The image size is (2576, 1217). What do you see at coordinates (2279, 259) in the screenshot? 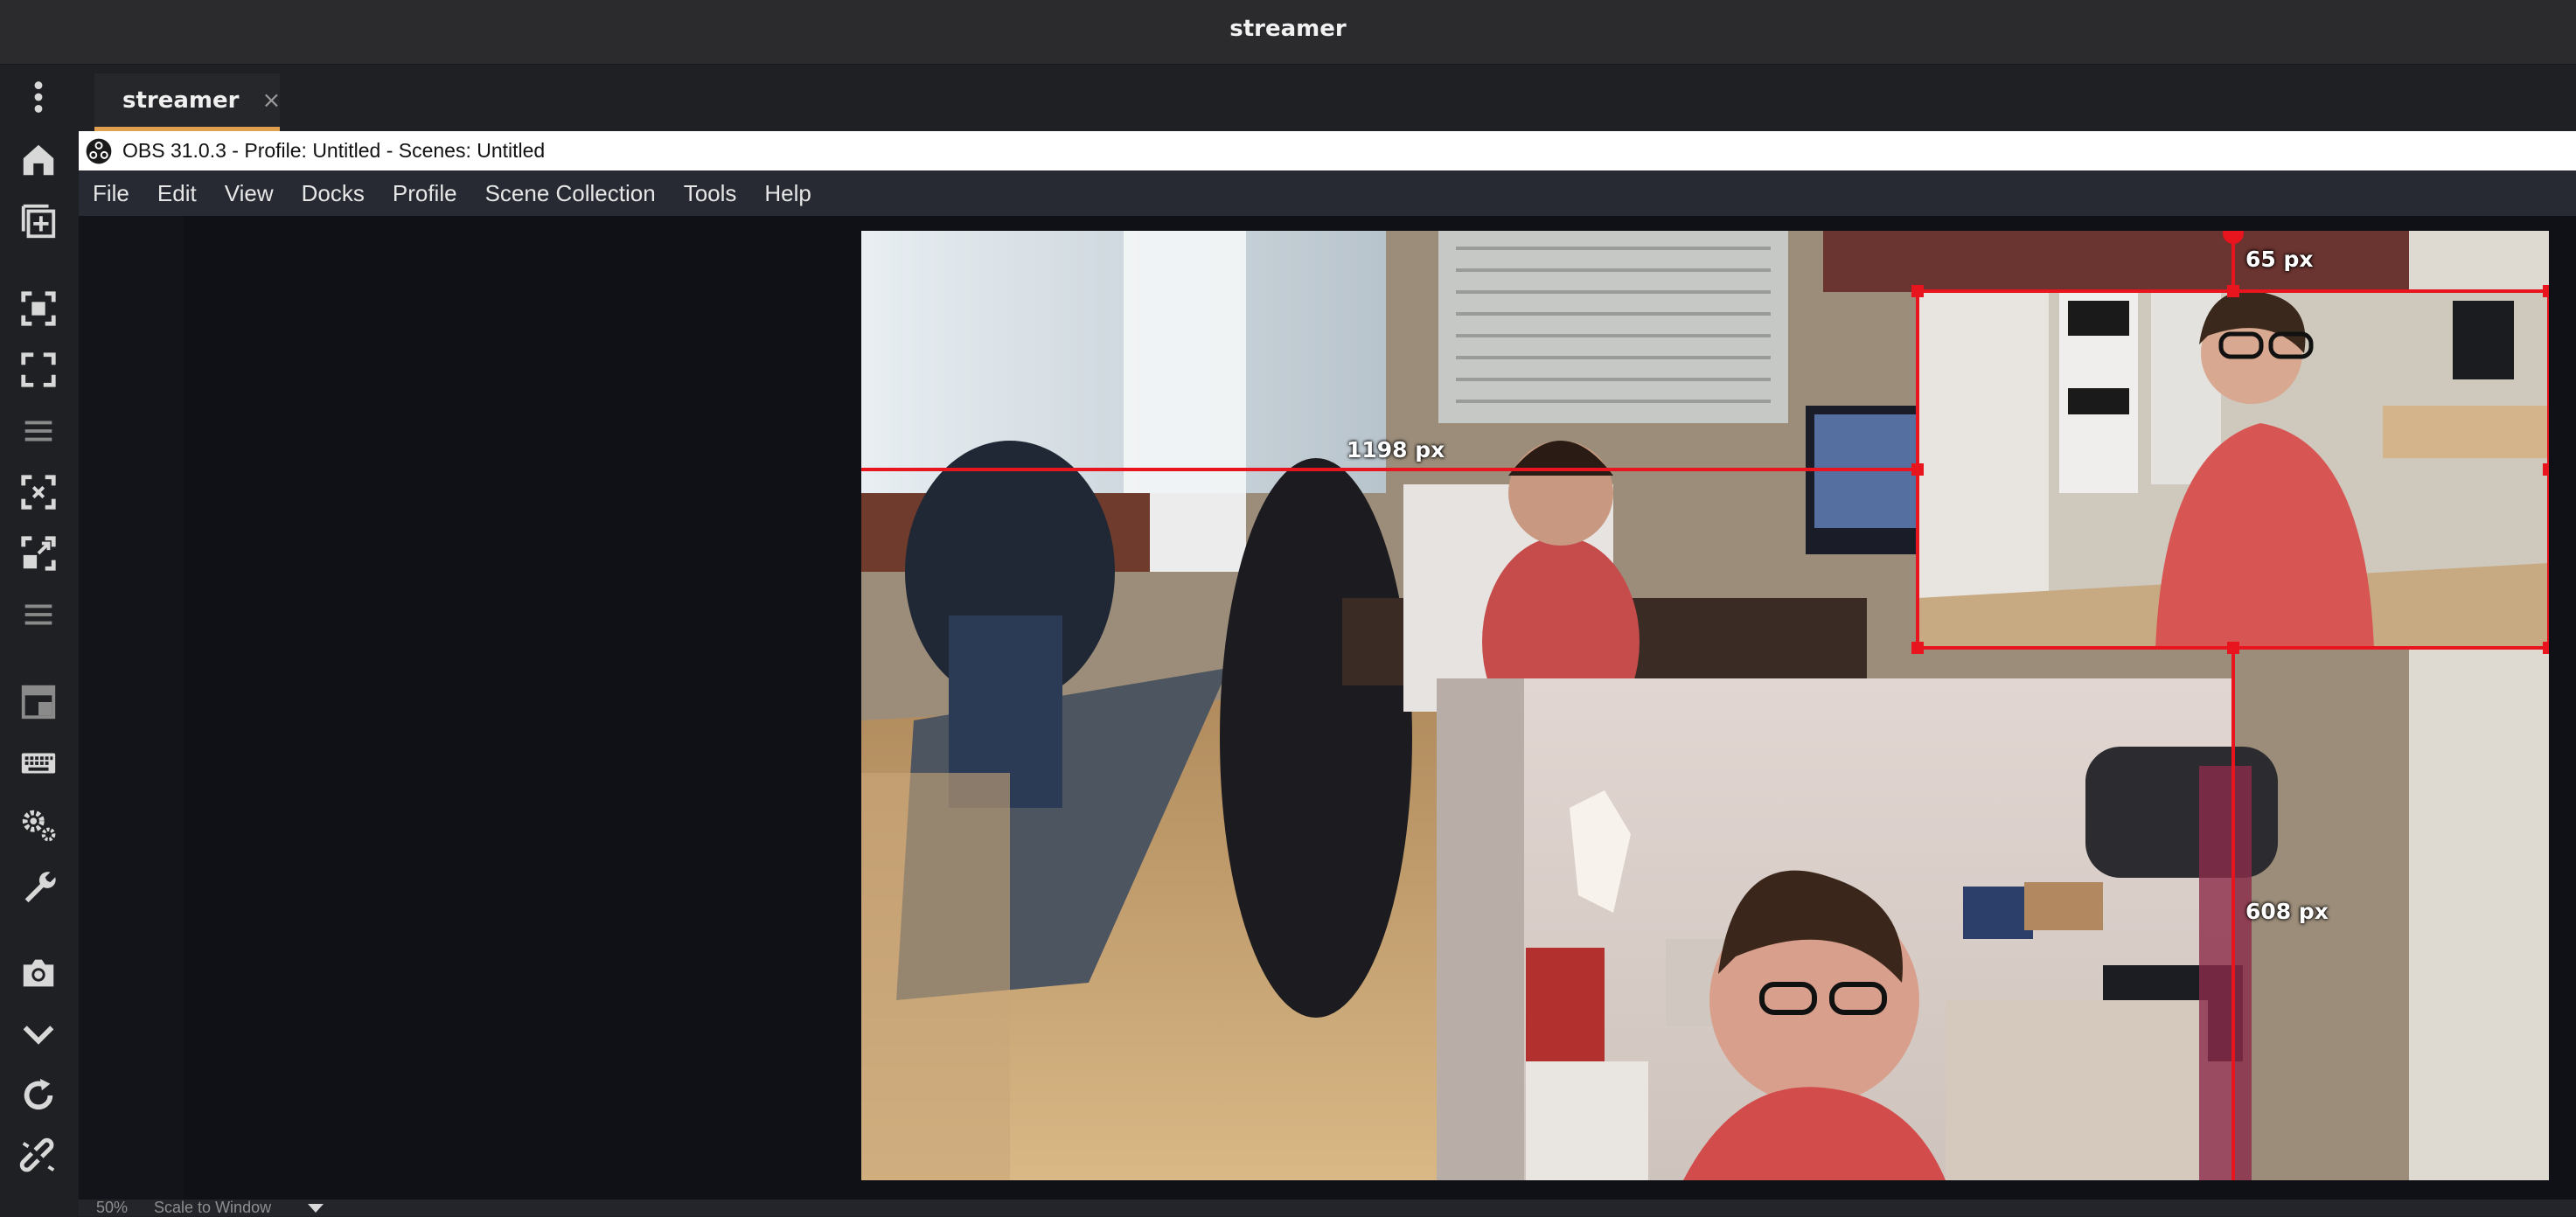
I see `guide-top-distance: 65 px` at bounding box center [2279, 259].